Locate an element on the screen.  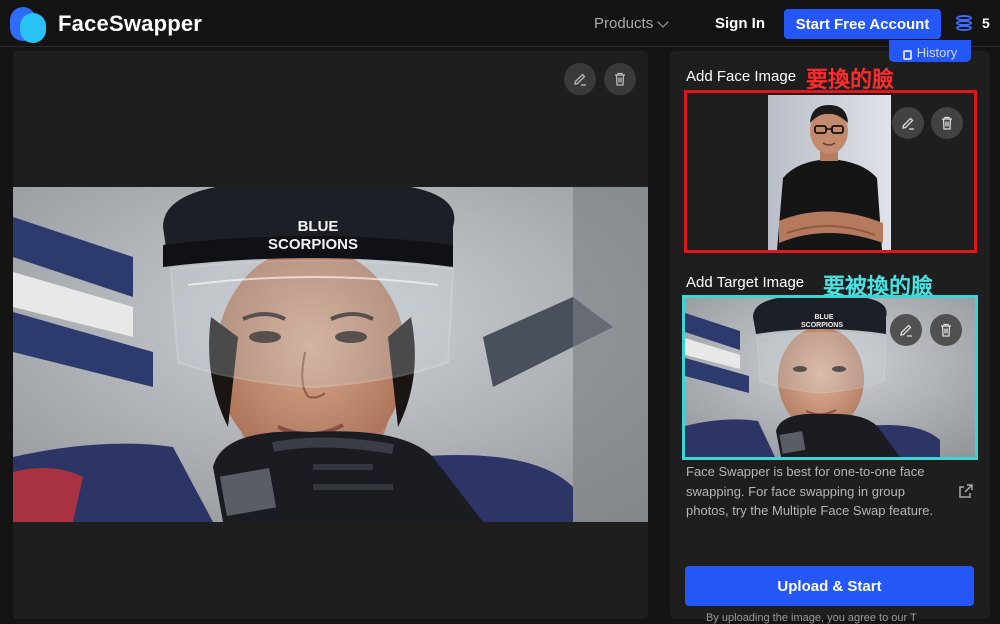
edit-button is located at coordinates (580, 79).